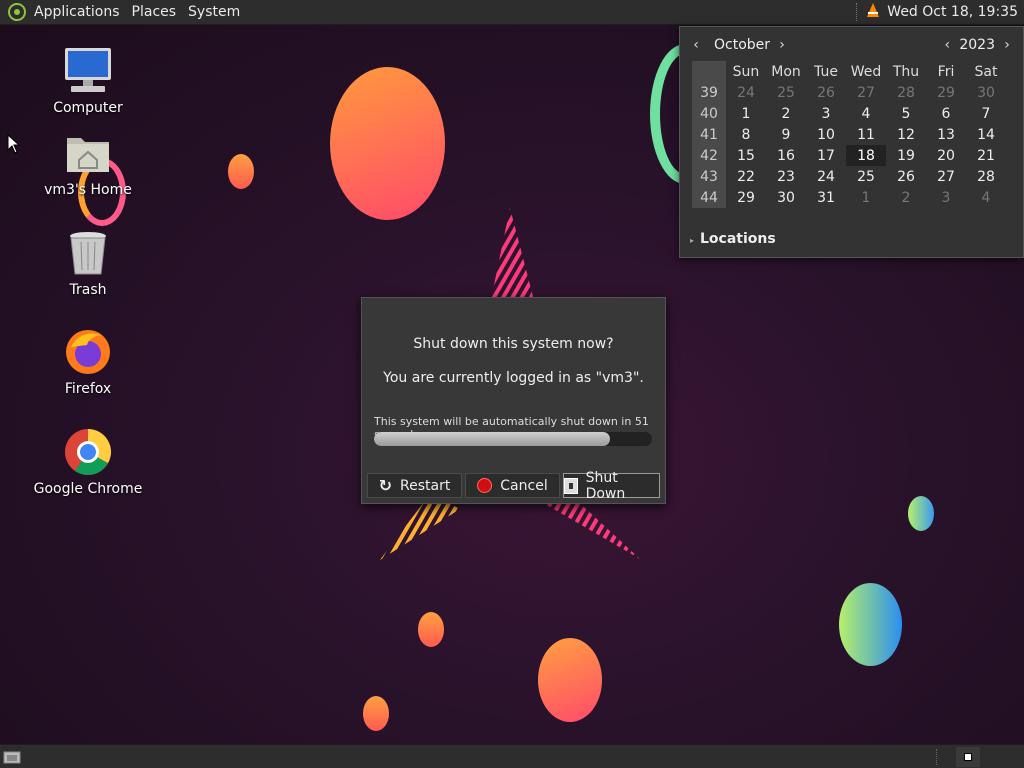 This screenshot has width=1024, height=768. What do you see at coordinates (906, 155) in the screenshot?
I see `calendar-day: 19` at bounding box center [906, 155].